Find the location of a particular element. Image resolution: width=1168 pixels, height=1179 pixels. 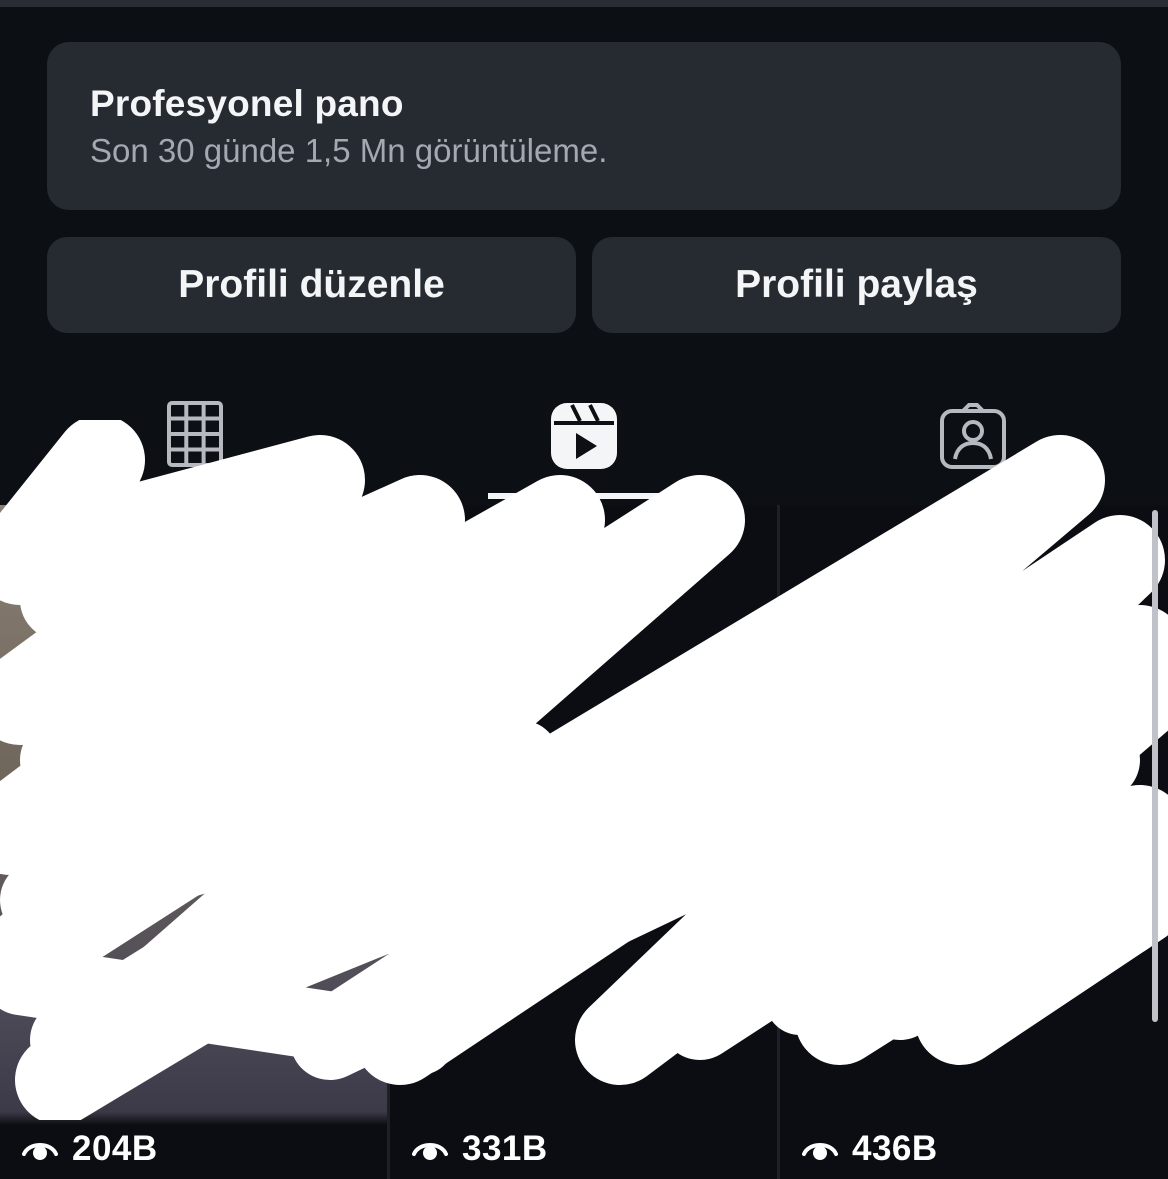

tab-grid is located at coordinates (194, 447).